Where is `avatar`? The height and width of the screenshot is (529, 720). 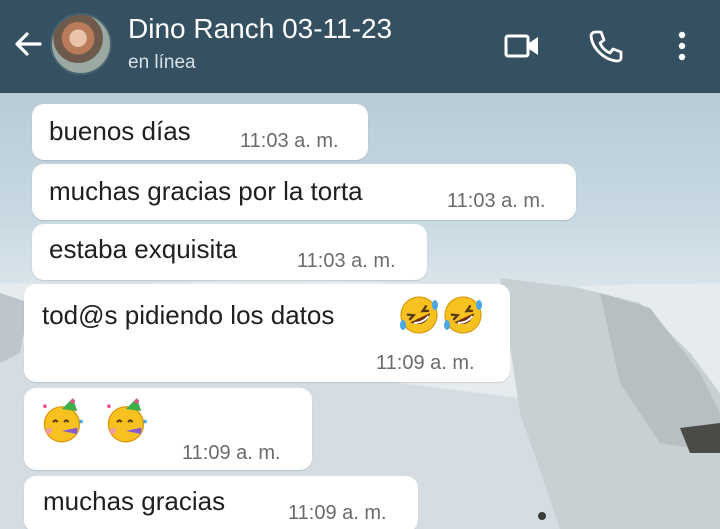 avatar is located at coordinates (81, 44).